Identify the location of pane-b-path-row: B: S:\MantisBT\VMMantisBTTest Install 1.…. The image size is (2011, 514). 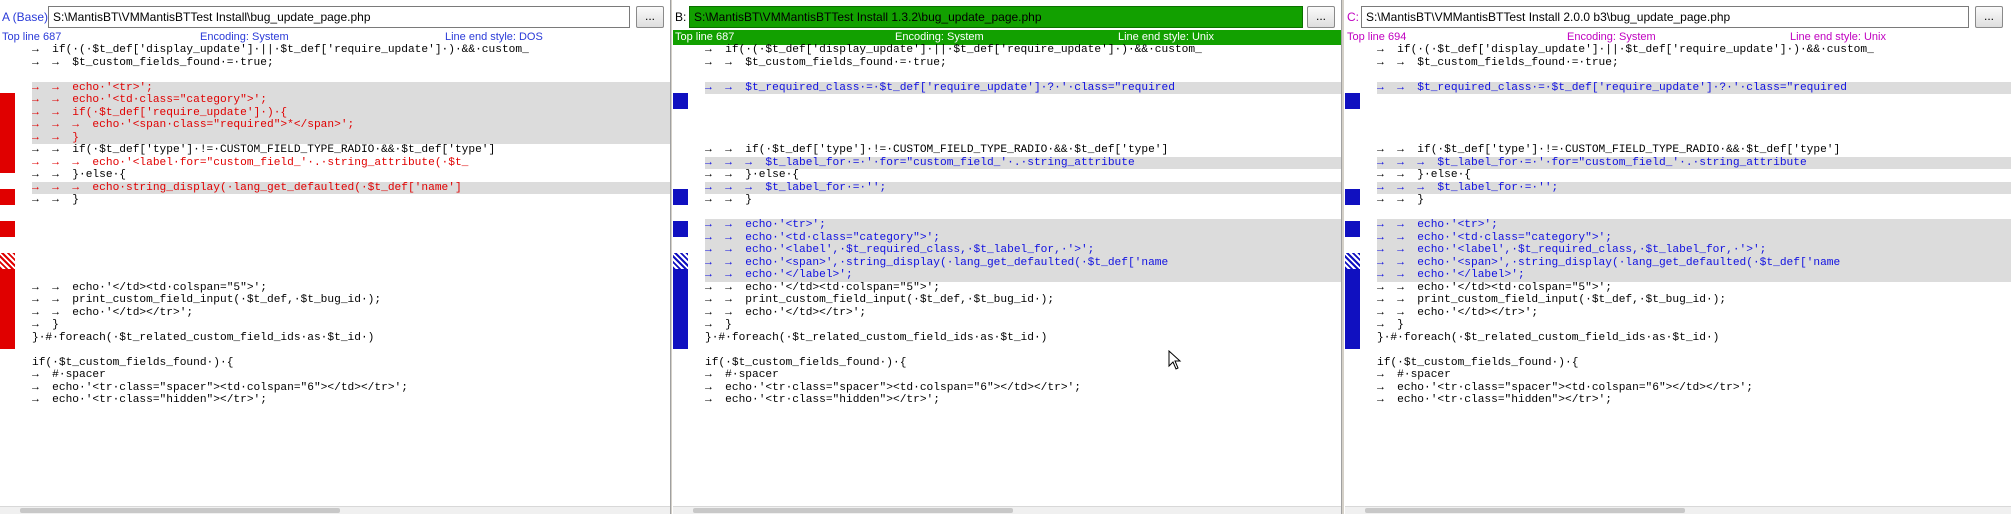
(1007, 17).